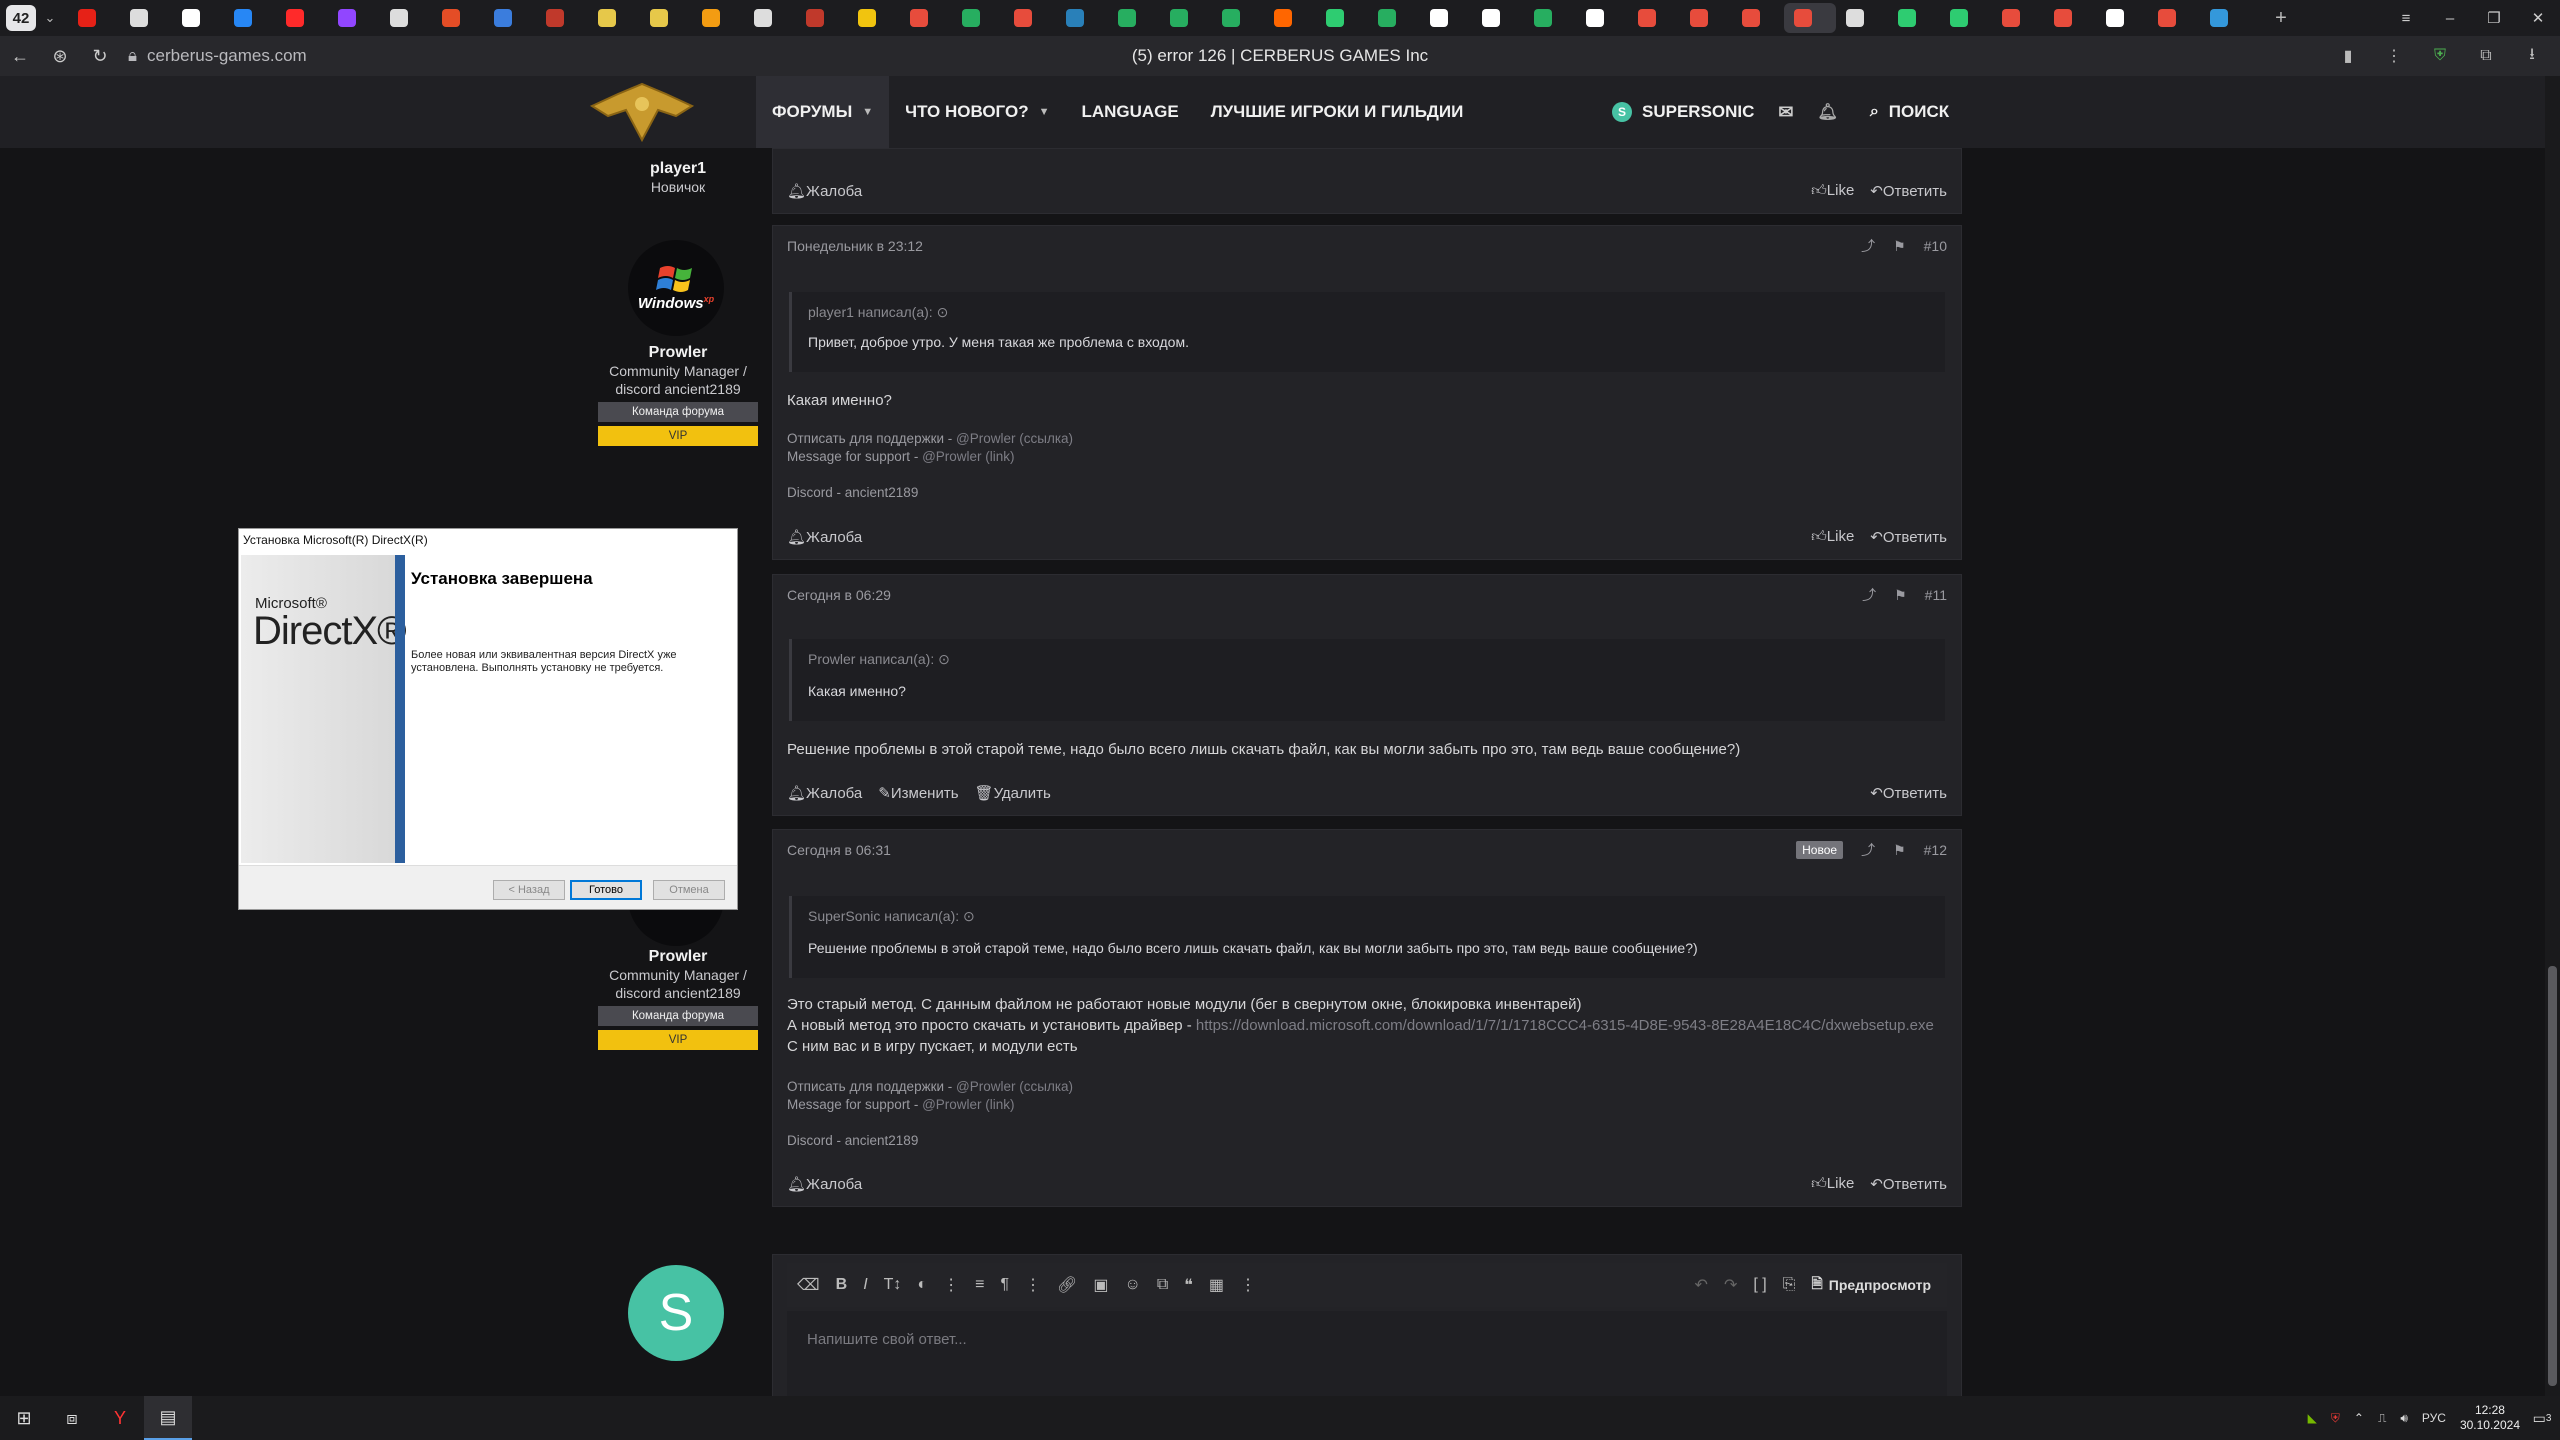 Image resolution: width=2560 pixels, height=1440 pixels. Describe the element at coordinates (2404, 1418) in the screenshot. I see `speaker-icon: 🔊︎` at that location.